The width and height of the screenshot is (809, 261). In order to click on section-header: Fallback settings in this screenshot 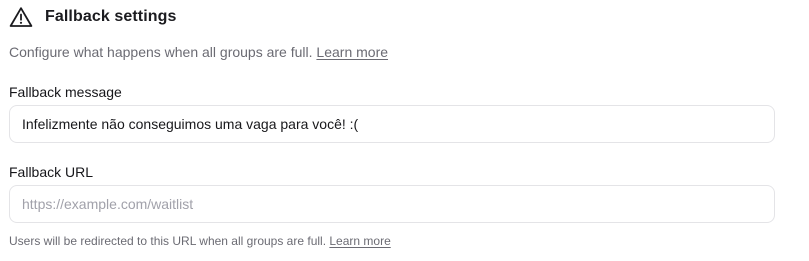, I will do `click(93, 17)`.